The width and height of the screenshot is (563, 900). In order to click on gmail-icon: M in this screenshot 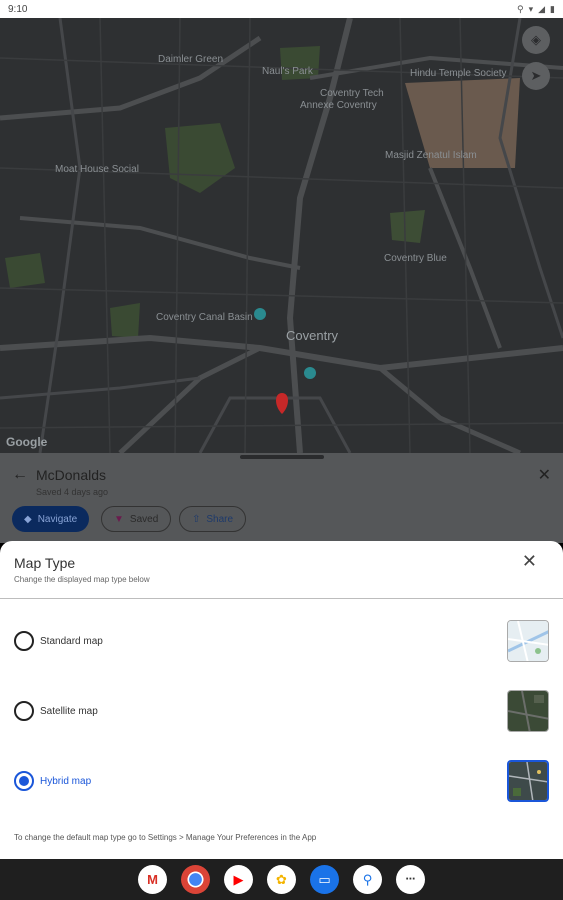, I will do `click(152, 879)`.